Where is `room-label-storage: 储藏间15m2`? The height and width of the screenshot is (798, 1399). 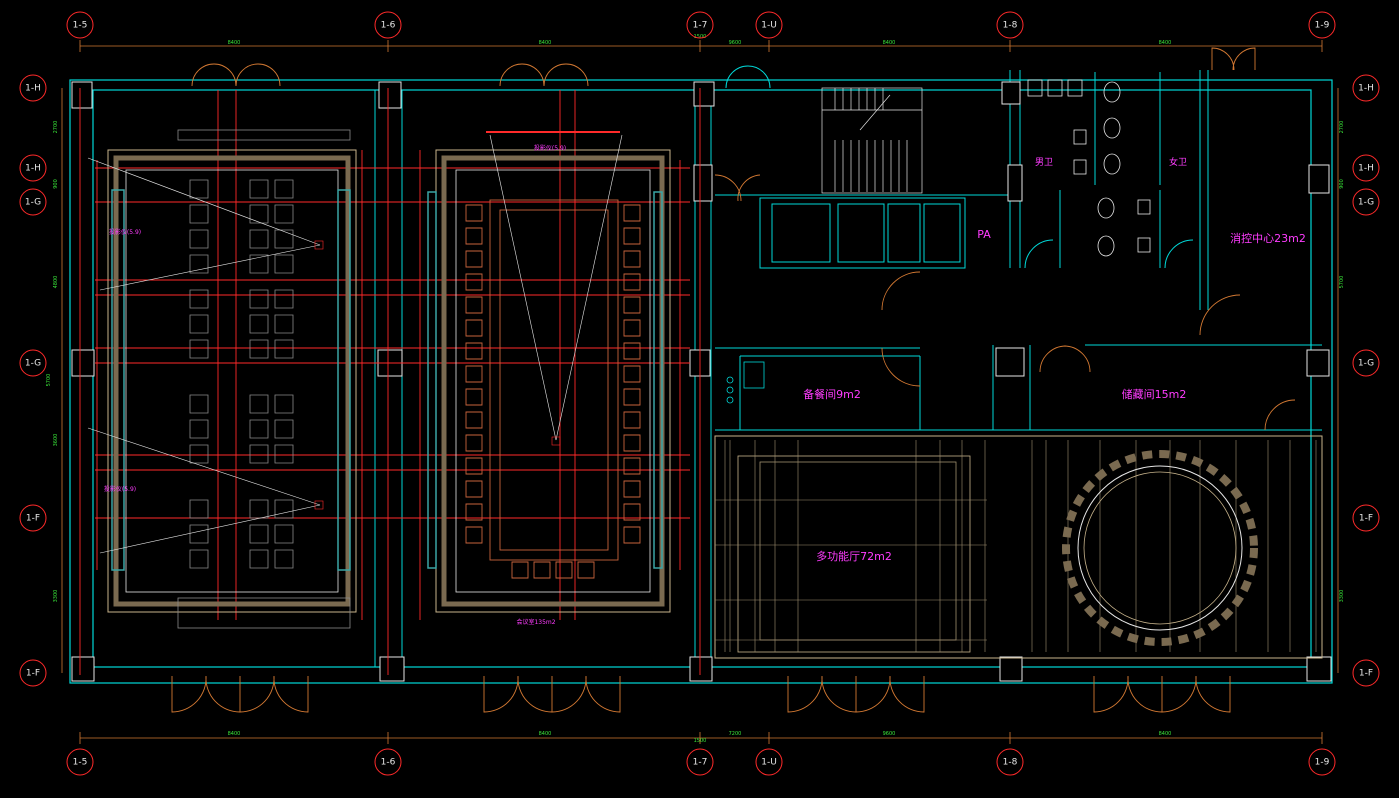 room-label-storage: 储藏间15m2 is located at coordinates (1154, 394).